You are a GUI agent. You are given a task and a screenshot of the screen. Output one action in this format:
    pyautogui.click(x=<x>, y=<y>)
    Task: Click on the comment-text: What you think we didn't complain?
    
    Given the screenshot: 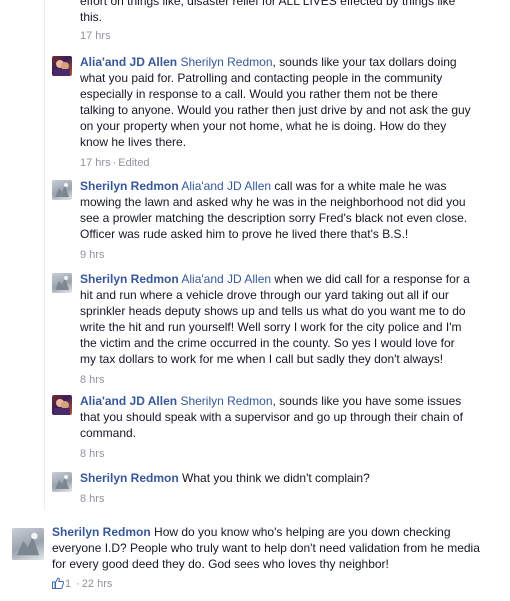 What is the action you would take?
    pyautogui.click(x=276, y=478)
    